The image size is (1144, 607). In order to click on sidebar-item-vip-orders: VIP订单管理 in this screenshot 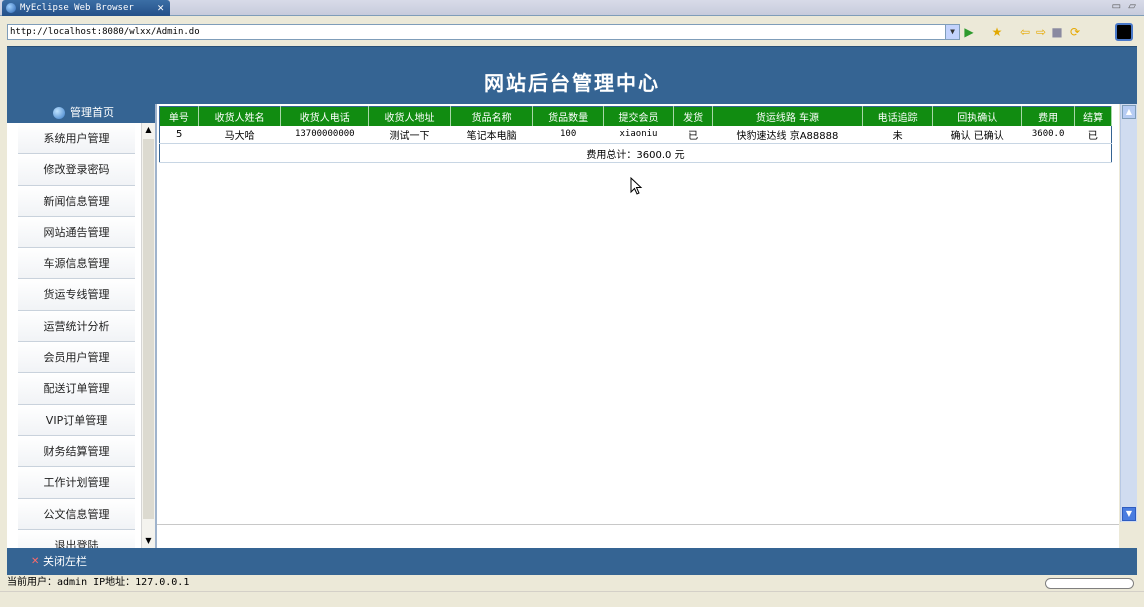, I will do `click(76, 420)`.